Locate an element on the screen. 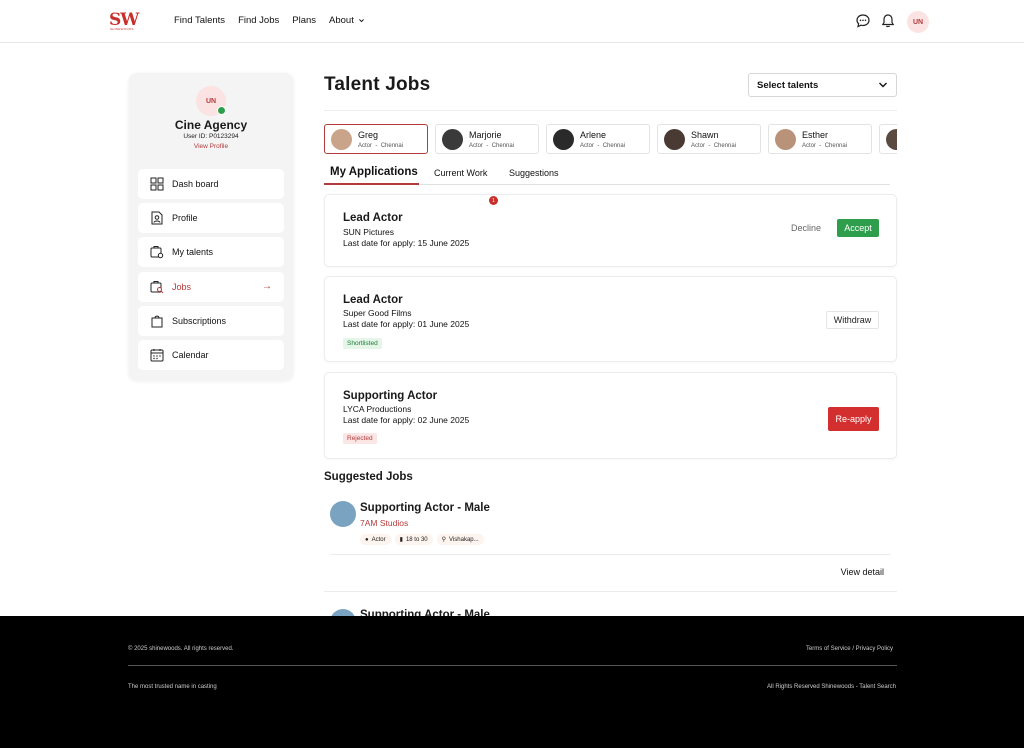 The image size is (1024, 748). reapply-button: Re-apply is located at coordinates (853, 419).